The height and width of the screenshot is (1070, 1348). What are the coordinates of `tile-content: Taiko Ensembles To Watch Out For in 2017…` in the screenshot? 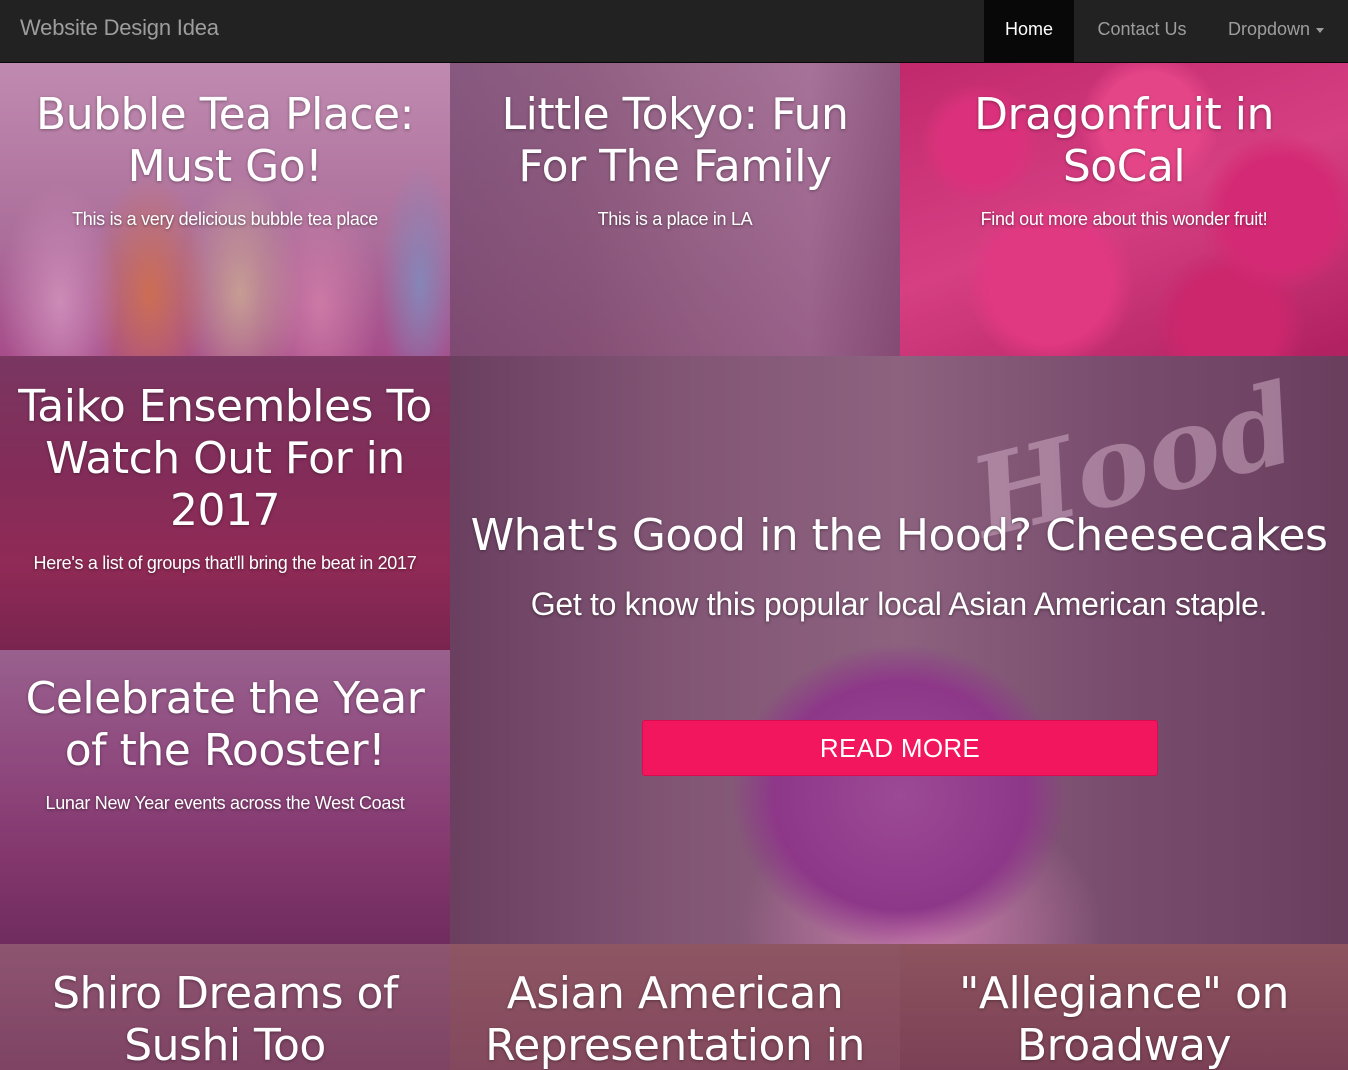 It's located at (225, 478).